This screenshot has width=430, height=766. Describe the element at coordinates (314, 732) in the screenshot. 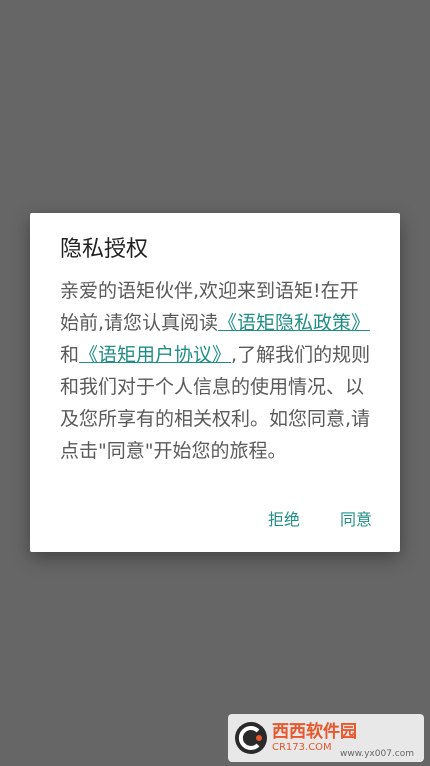

I see `watermark-brand: 西西软件园` at that location.